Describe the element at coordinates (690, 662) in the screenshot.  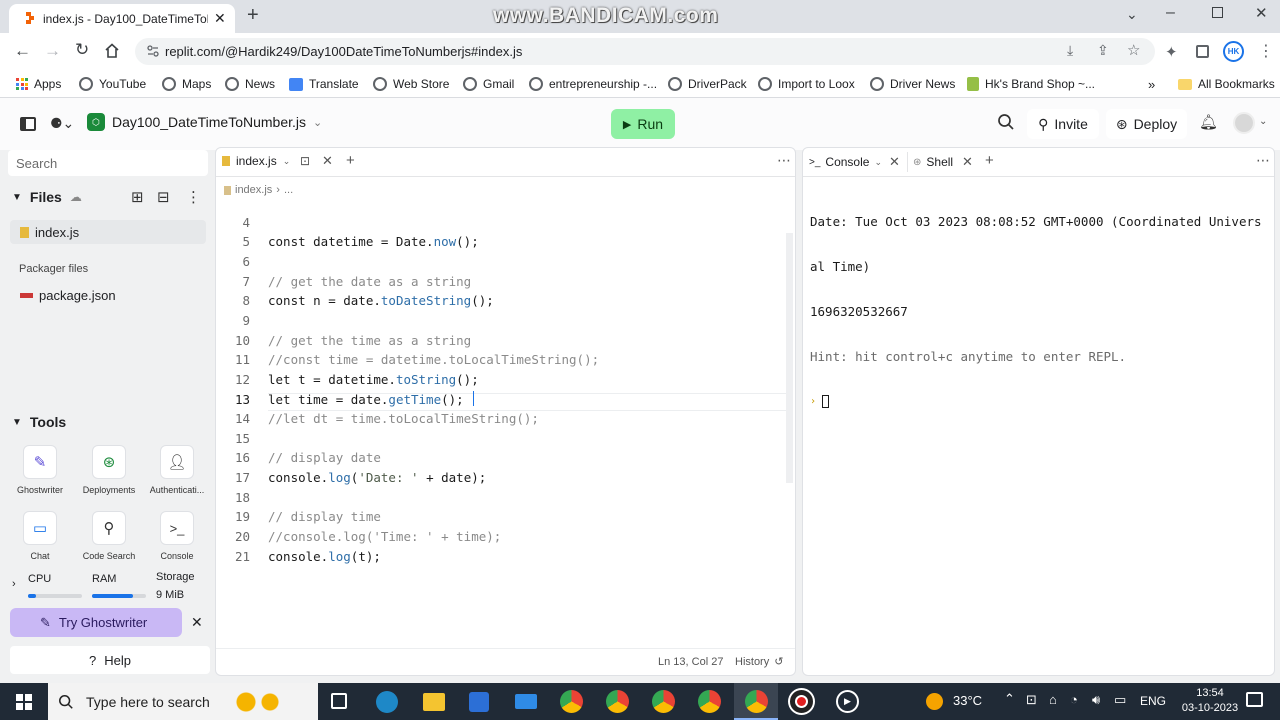
I see `cursor-position: Ln 13, Col 27` at that location.